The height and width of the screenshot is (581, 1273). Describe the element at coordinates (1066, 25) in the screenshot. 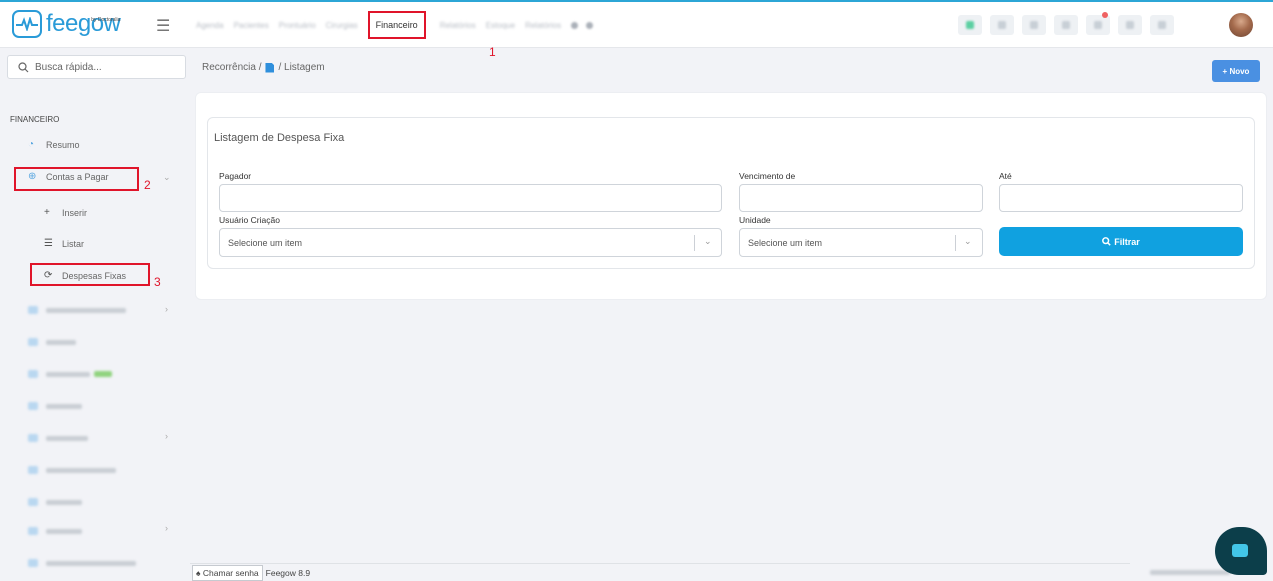

I see `message-icon` at that location.